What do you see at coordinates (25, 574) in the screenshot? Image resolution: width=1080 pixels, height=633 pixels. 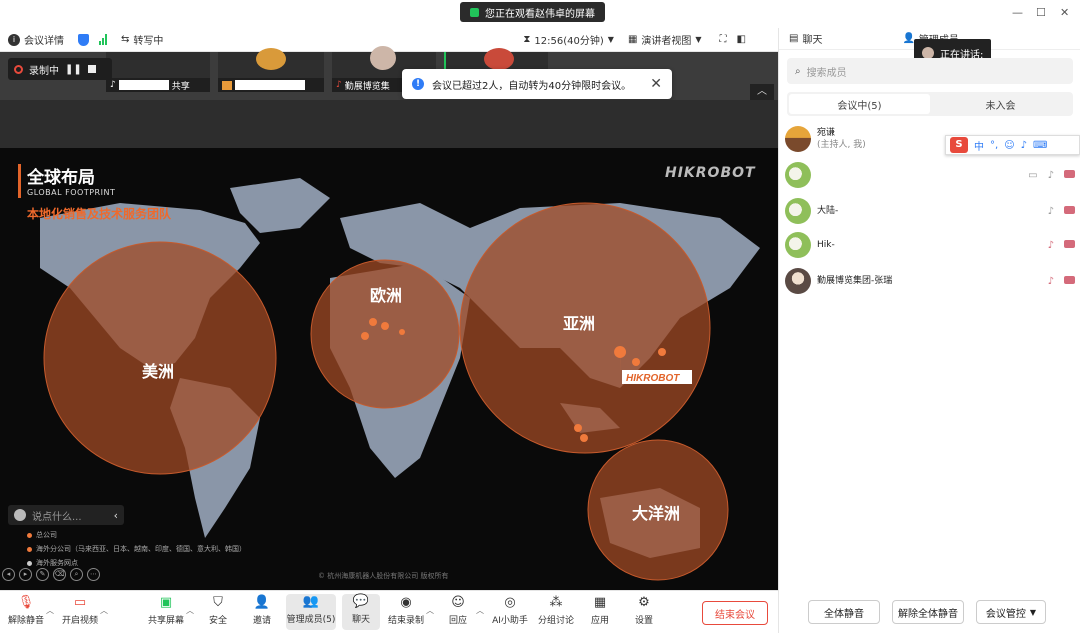 I see `next-icon: ▸` at bounding box center [25, 574].